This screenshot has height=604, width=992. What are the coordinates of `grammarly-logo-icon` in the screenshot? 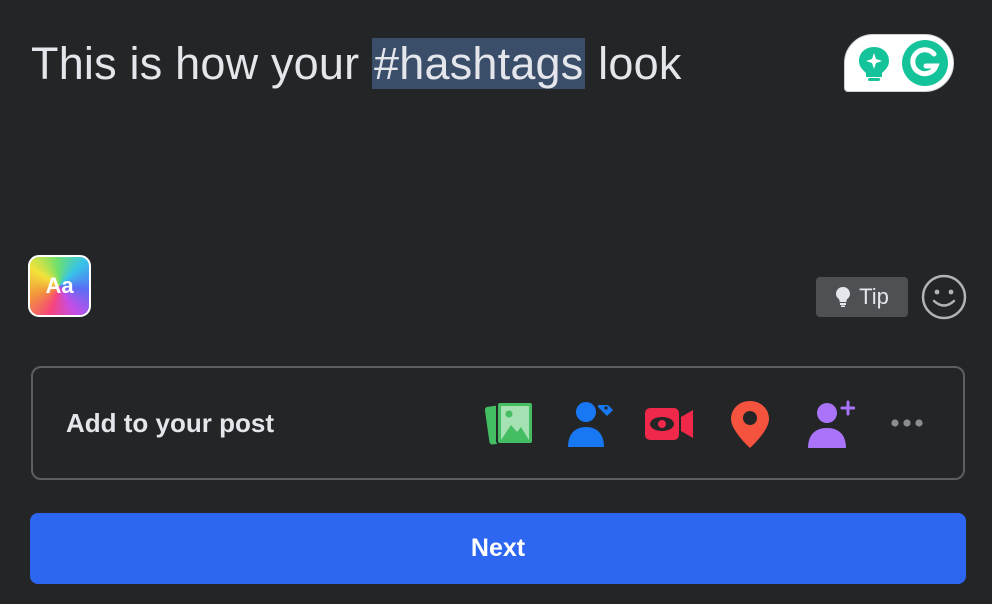 It's located at (925, 63).